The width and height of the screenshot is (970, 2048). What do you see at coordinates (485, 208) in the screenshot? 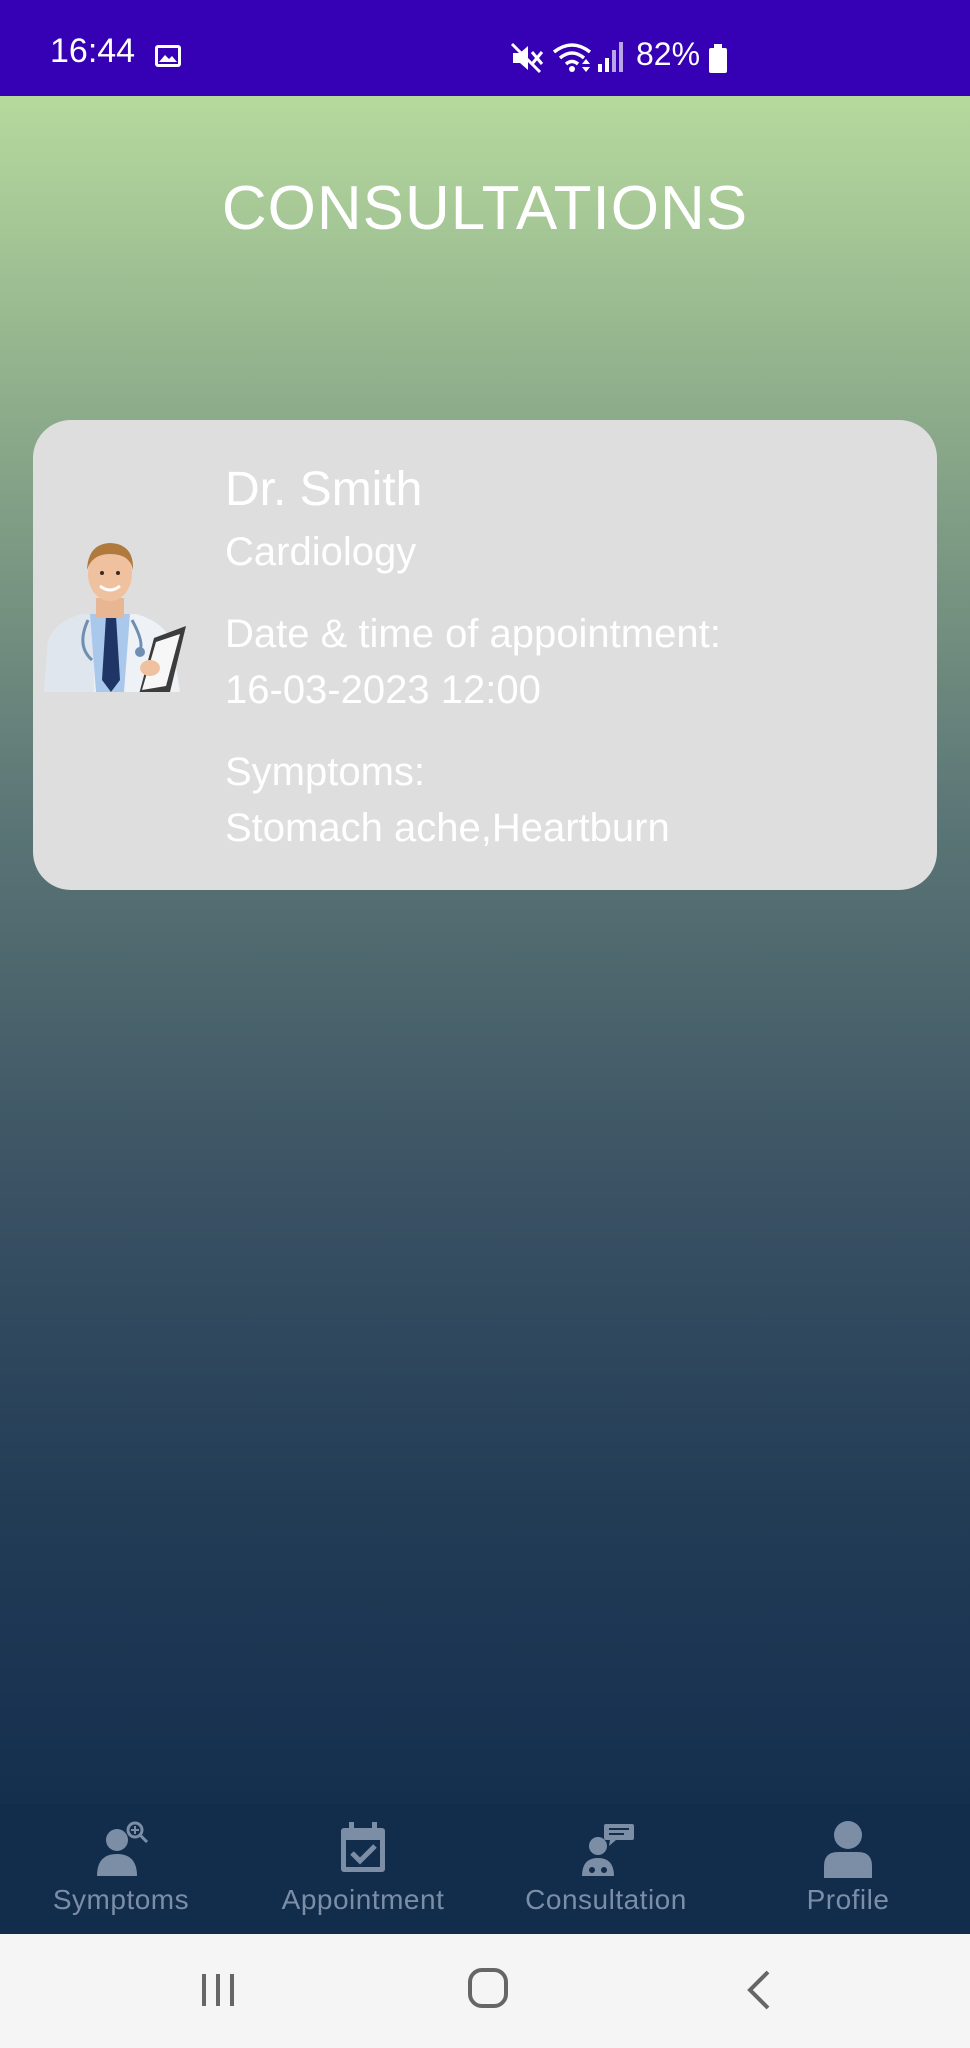
I see `page-title: CONSULTATIONS` at bounding box center [485, 208].